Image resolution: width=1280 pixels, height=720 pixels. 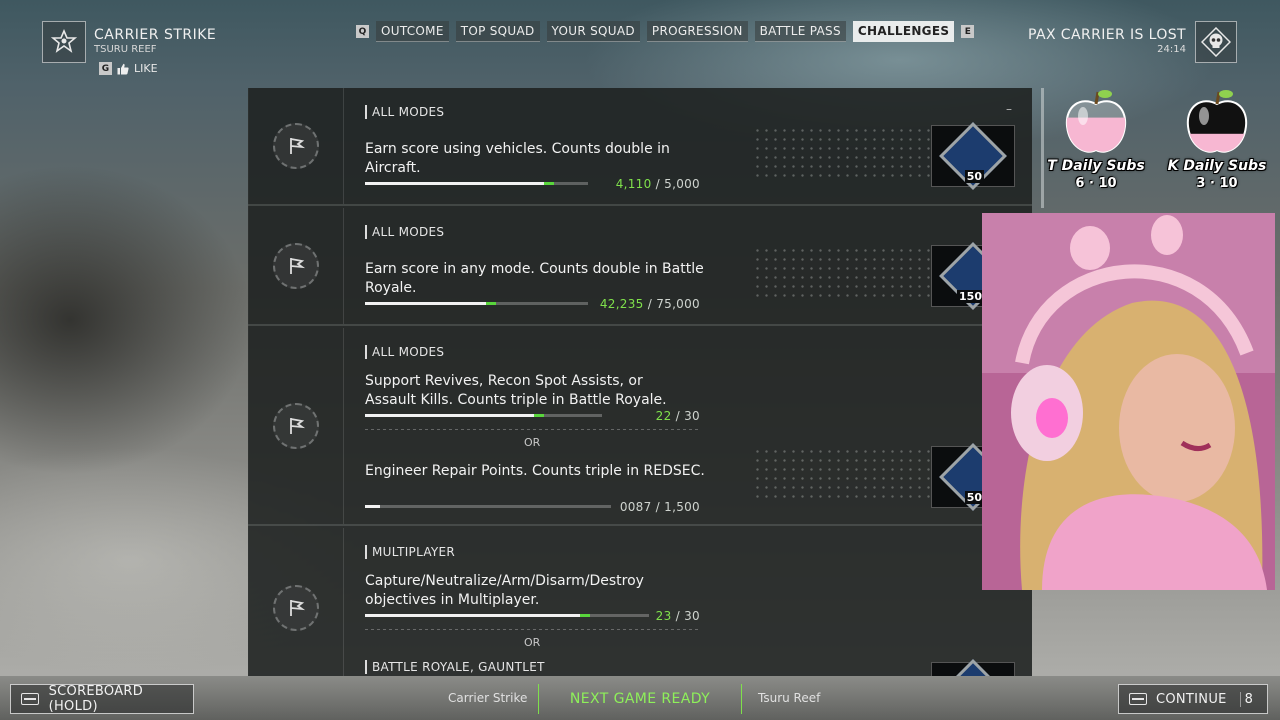 I want to click on current-map-label: Tsuru Reef, so click(x=789, y=698).